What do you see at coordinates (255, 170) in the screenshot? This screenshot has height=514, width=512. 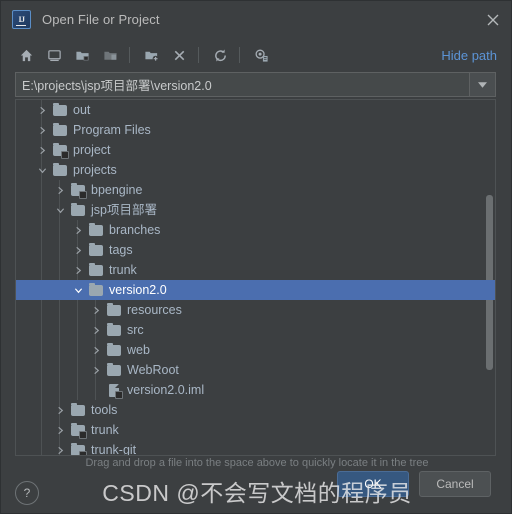 I see `tree-row: projects` at bounding box center [255, 170].